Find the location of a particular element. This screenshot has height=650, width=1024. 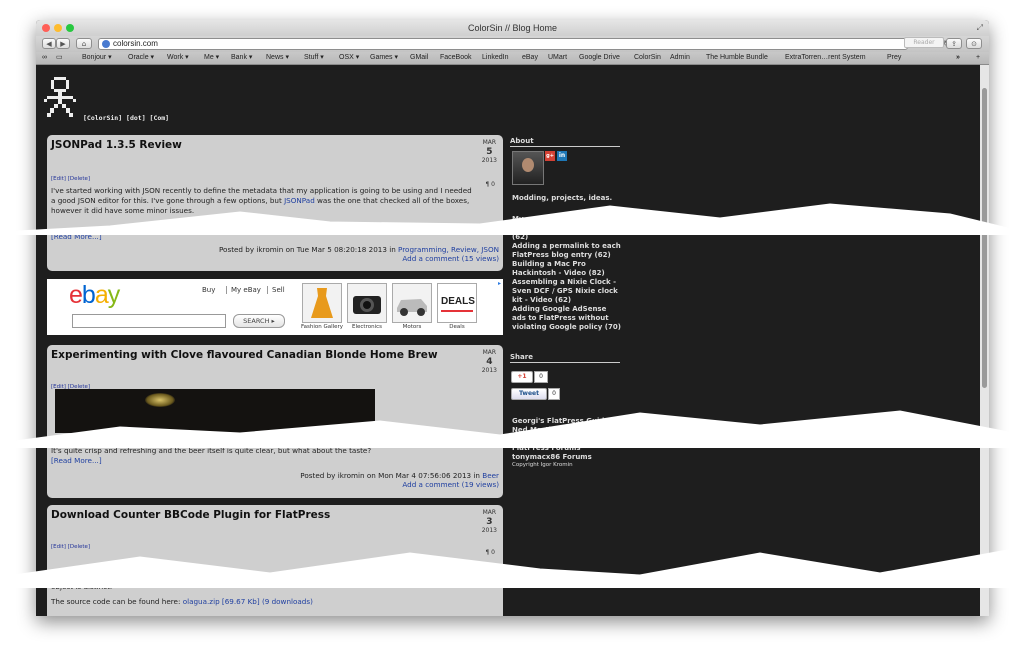

bookmark-item: LinkedIn is located at coordinates (495, 58).